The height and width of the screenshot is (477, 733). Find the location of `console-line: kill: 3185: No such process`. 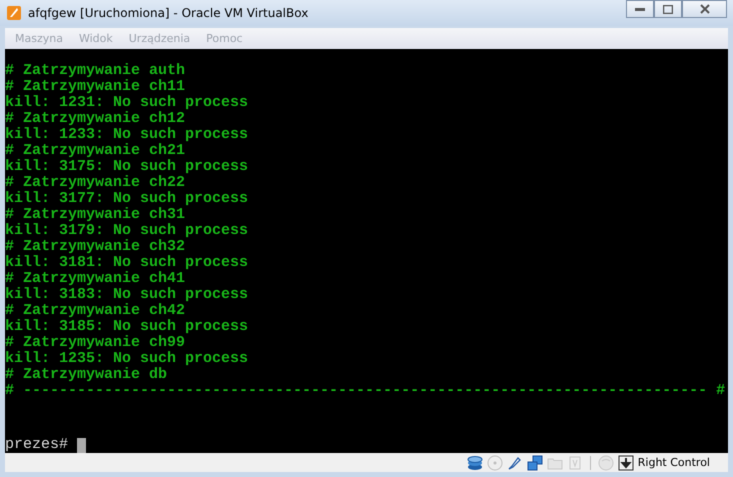

console-line: kill: 3185: No such process is located at coordinates (127, 327).